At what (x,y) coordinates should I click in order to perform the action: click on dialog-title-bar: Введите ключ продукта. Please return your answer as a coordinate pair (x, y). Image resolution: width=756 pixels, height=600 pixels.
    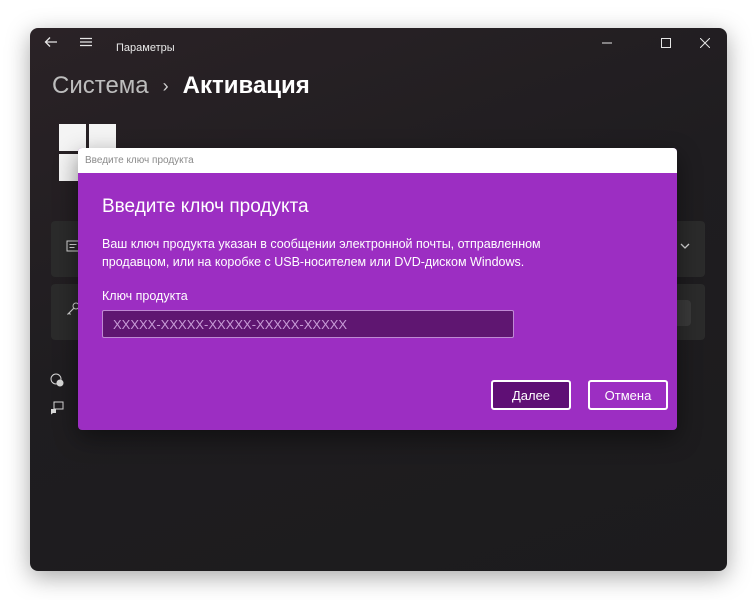
    Looking at the image, I should click on (377, 160).